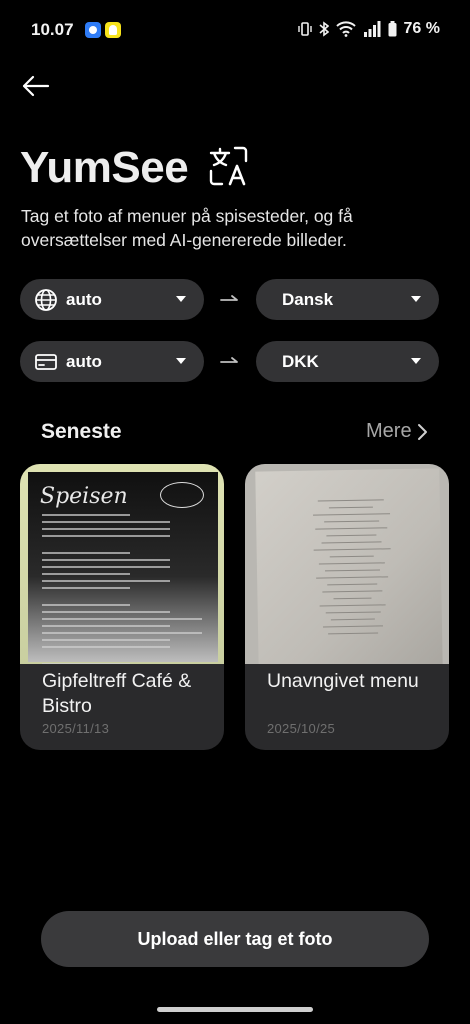 The height and width of the screenshot is (1024, 470). What do you see at coordinates (52, 29) in the screenshot?
I see `status-time: 10.07` at bounding box center [52, 29].